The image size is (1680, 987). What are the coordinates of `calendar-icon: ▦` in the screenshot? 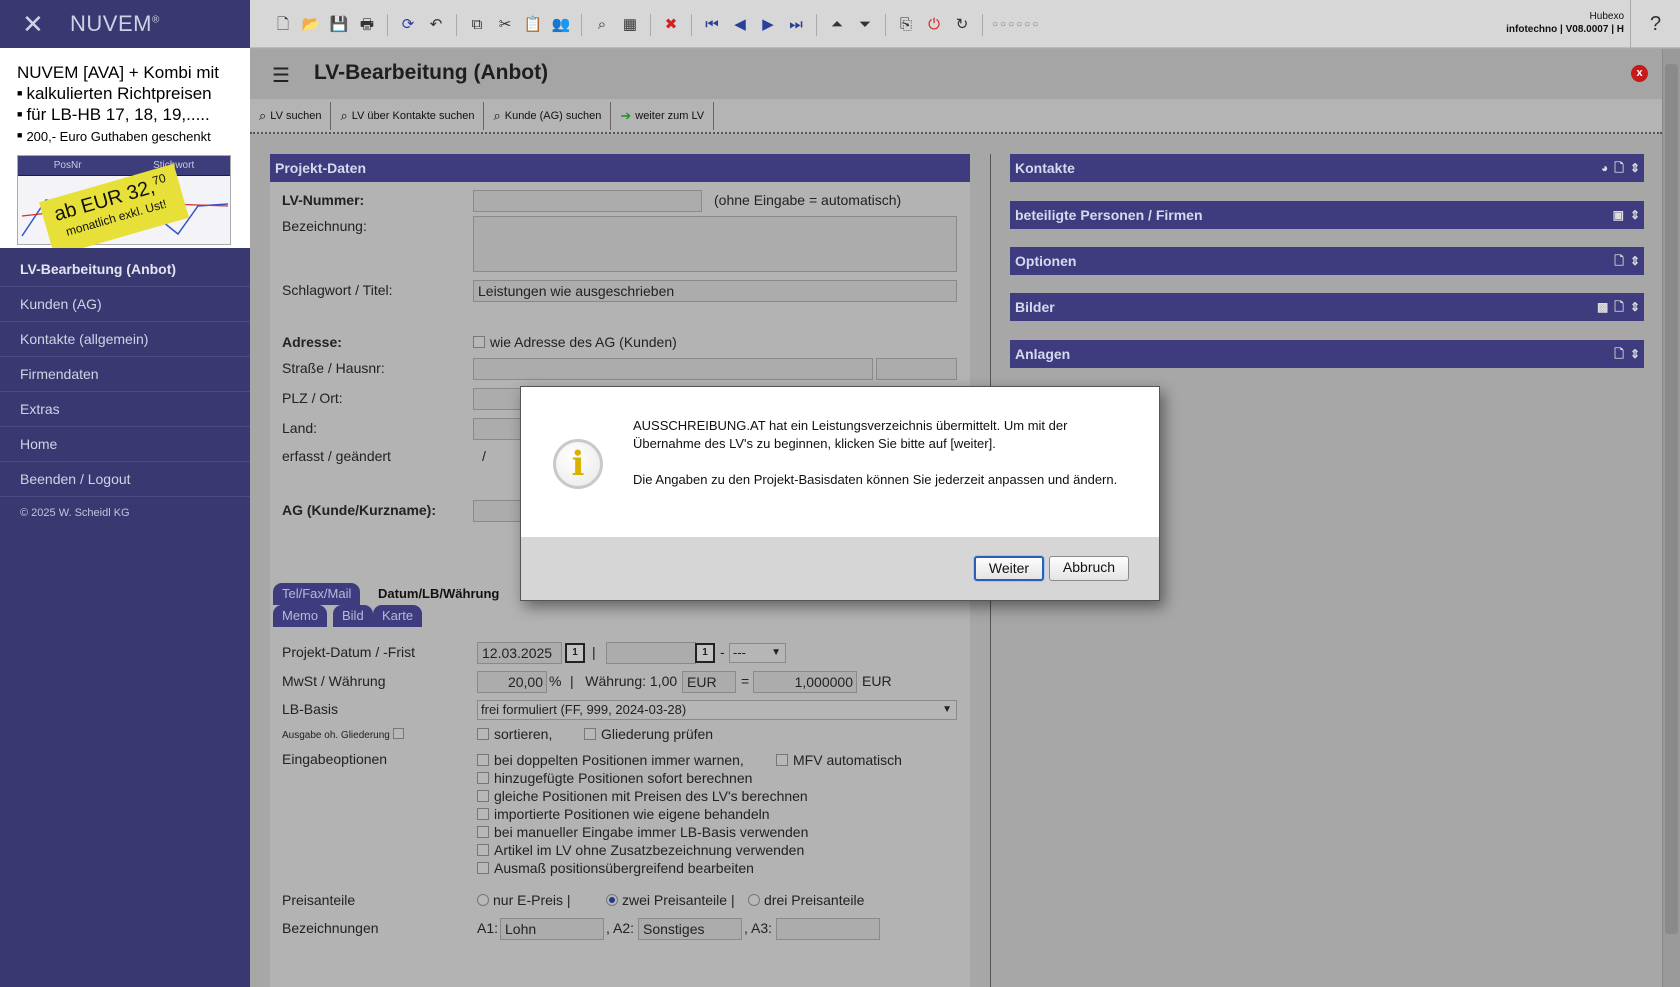 It's located at (630, 25).